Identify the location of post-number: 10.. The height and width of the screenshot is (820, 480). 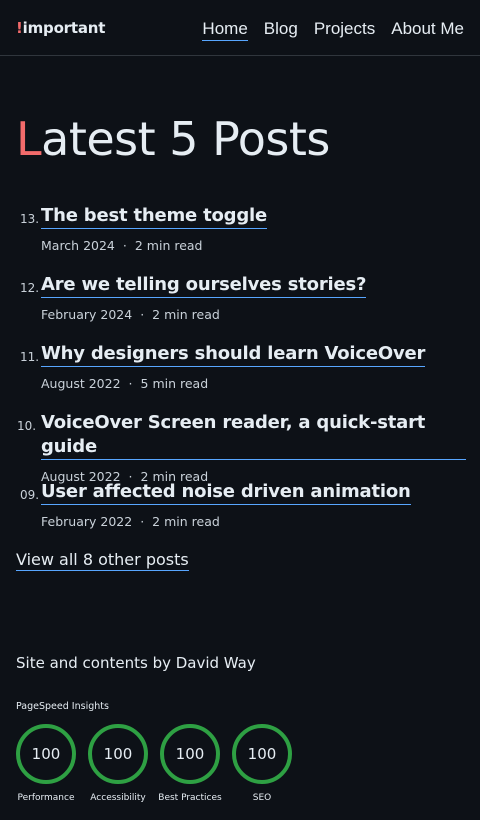
(27, 426).